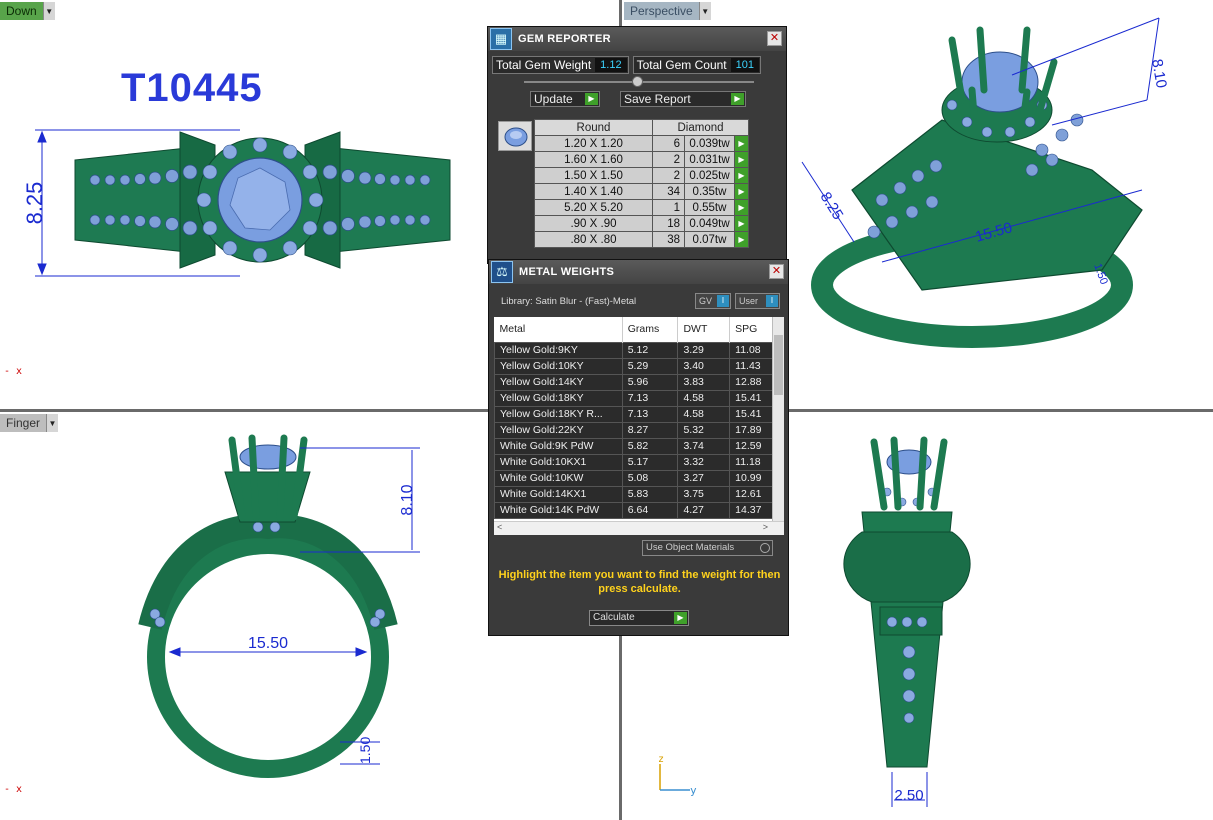 The image size is (1213, 820). What do you see at coordinates (638, 272) in the screenshot?
I see `metal-weights-titlebar: ⚖ METAL WEIGHTS ✕` at bounding box center [638, 272].